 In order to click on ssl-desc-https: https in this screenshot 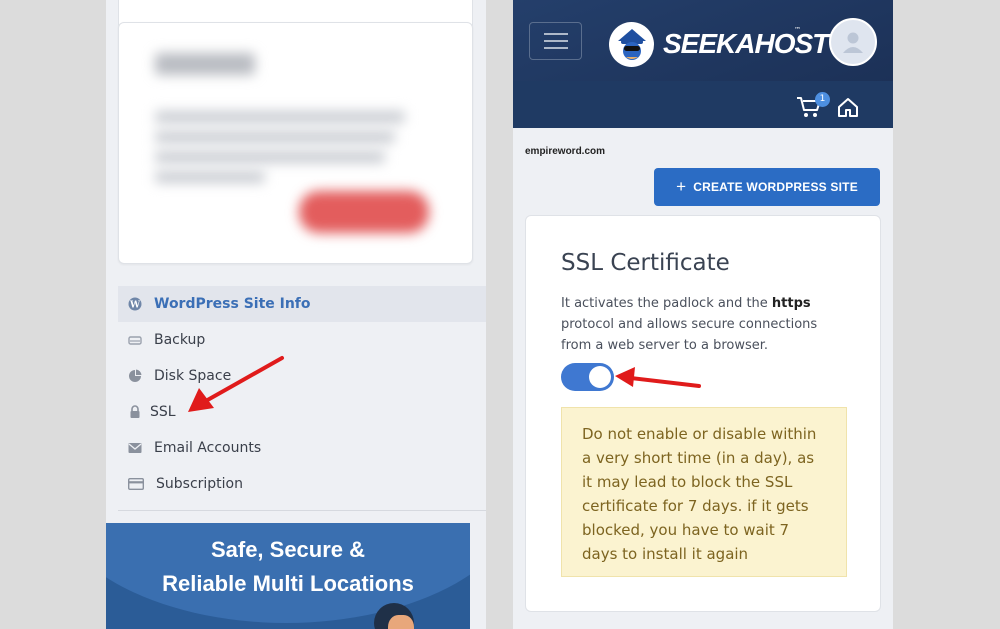, I will do `click(791, 303)`.